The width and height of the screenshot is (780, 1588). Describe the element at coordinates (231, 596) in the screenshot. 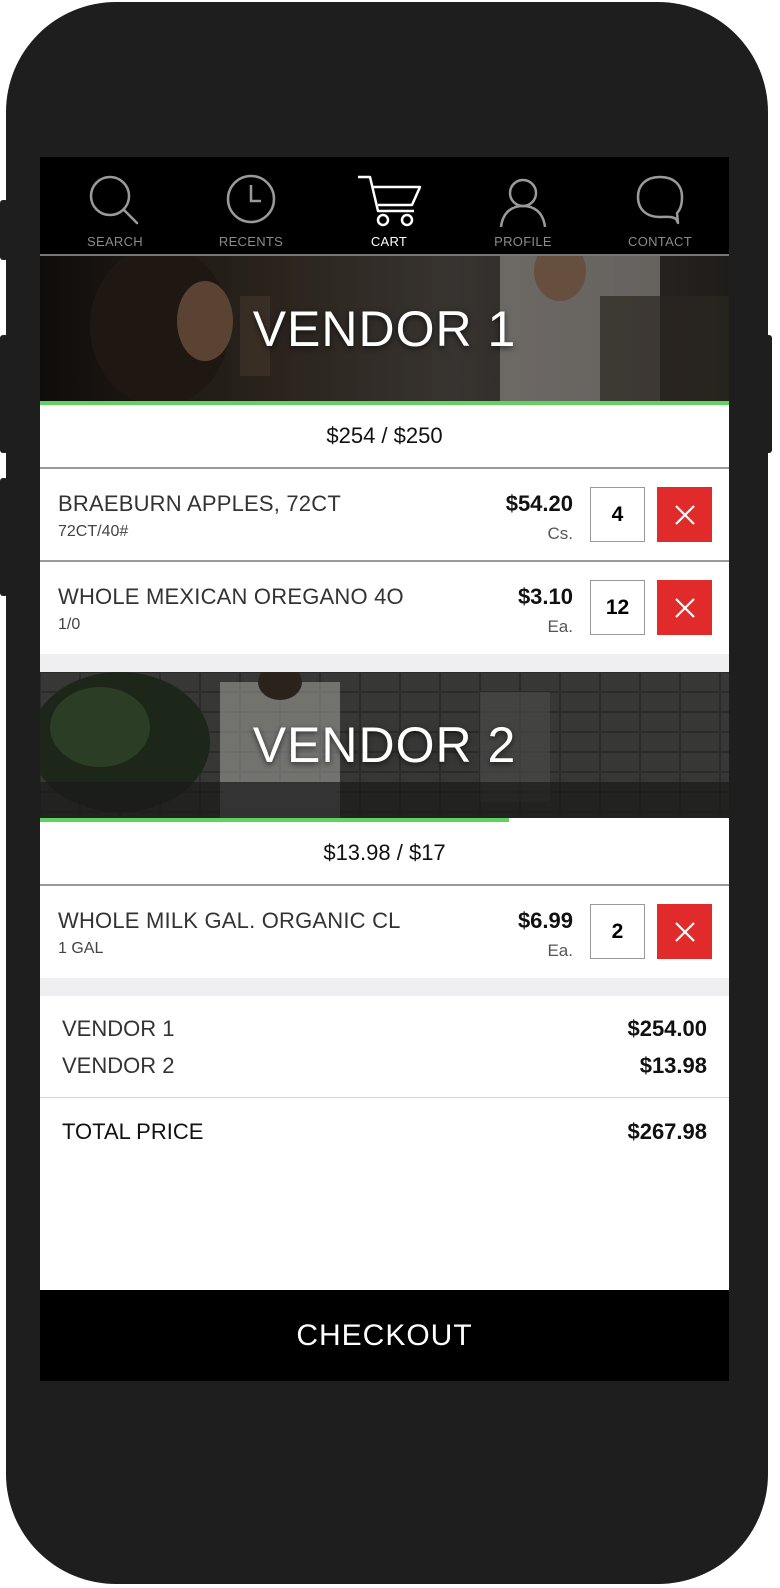

I see `item-name: WHOLE MEXICAN OREGANO 4O` at that location.